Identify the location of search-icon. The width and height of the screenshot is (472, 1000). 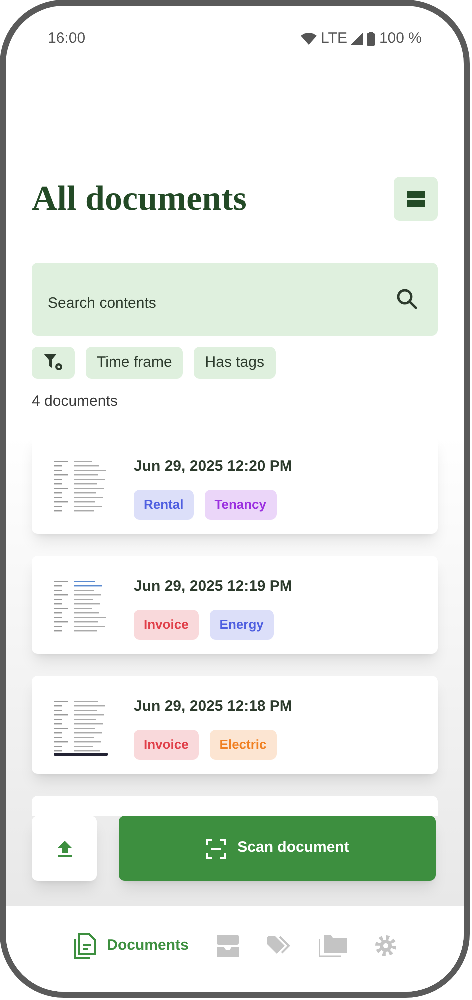
(407, 299).